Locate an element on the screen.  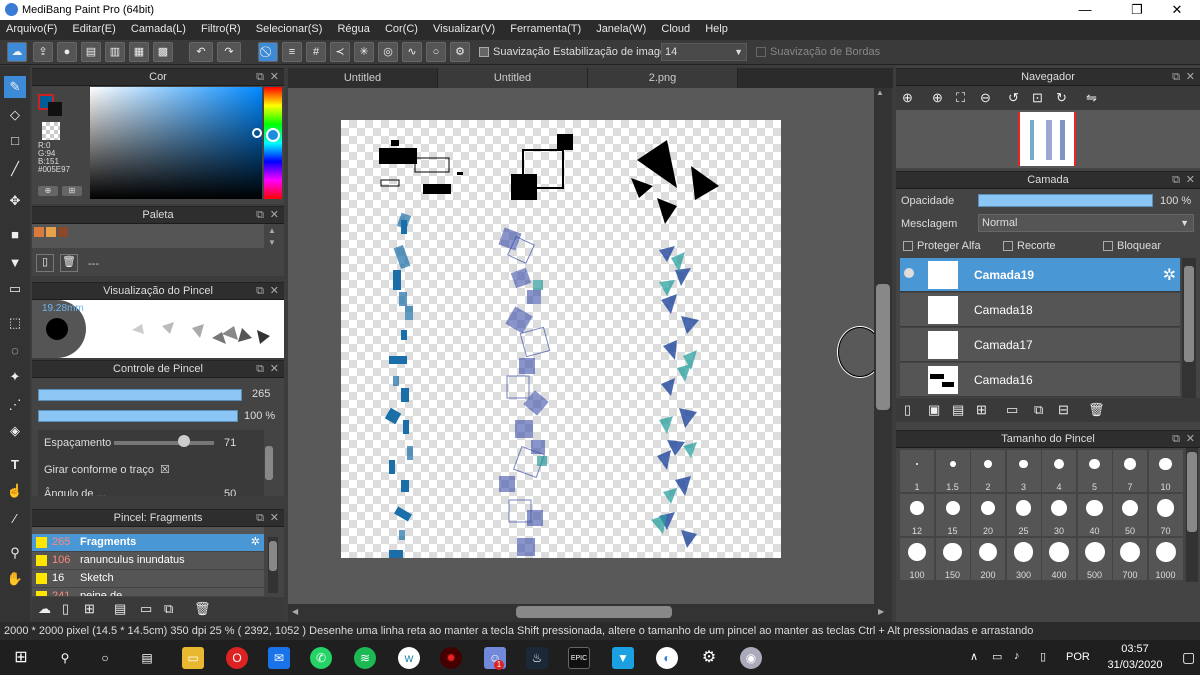
add-layer-menu-icon: ⊞ is located at coordinates (981, 410).